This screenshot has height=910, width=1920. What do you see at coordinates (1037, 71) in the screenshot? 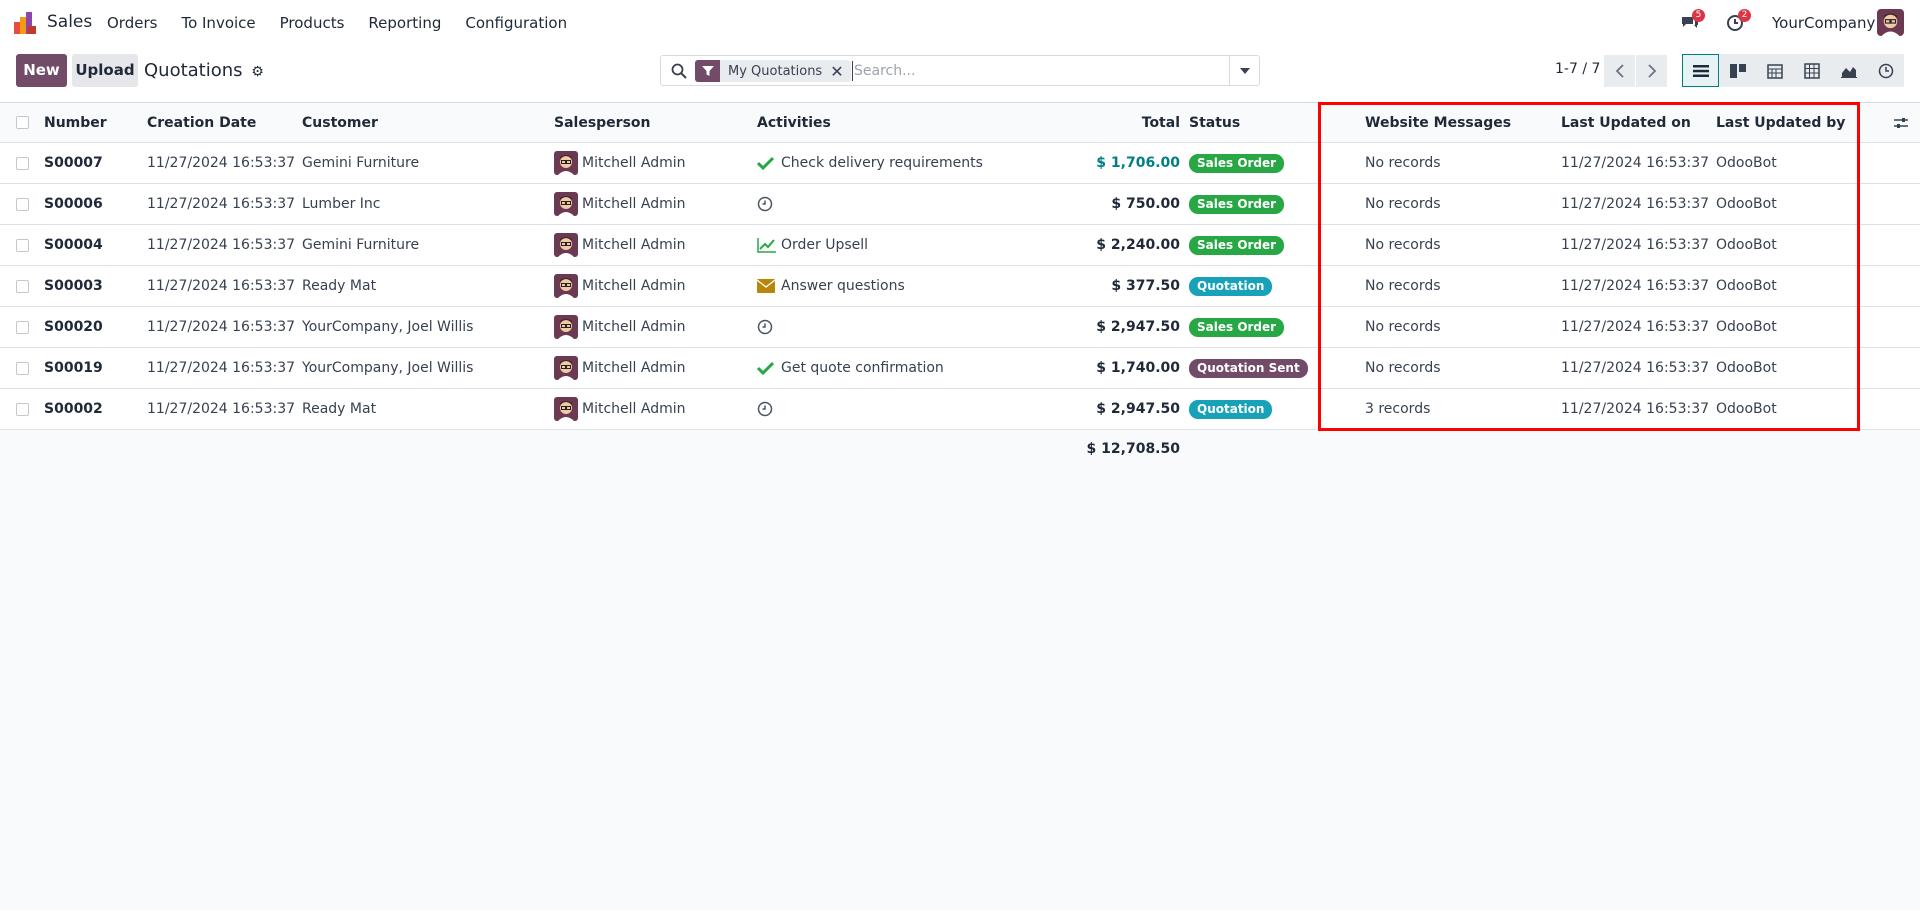
I see `search-input` at bounding box center [1037, 71].